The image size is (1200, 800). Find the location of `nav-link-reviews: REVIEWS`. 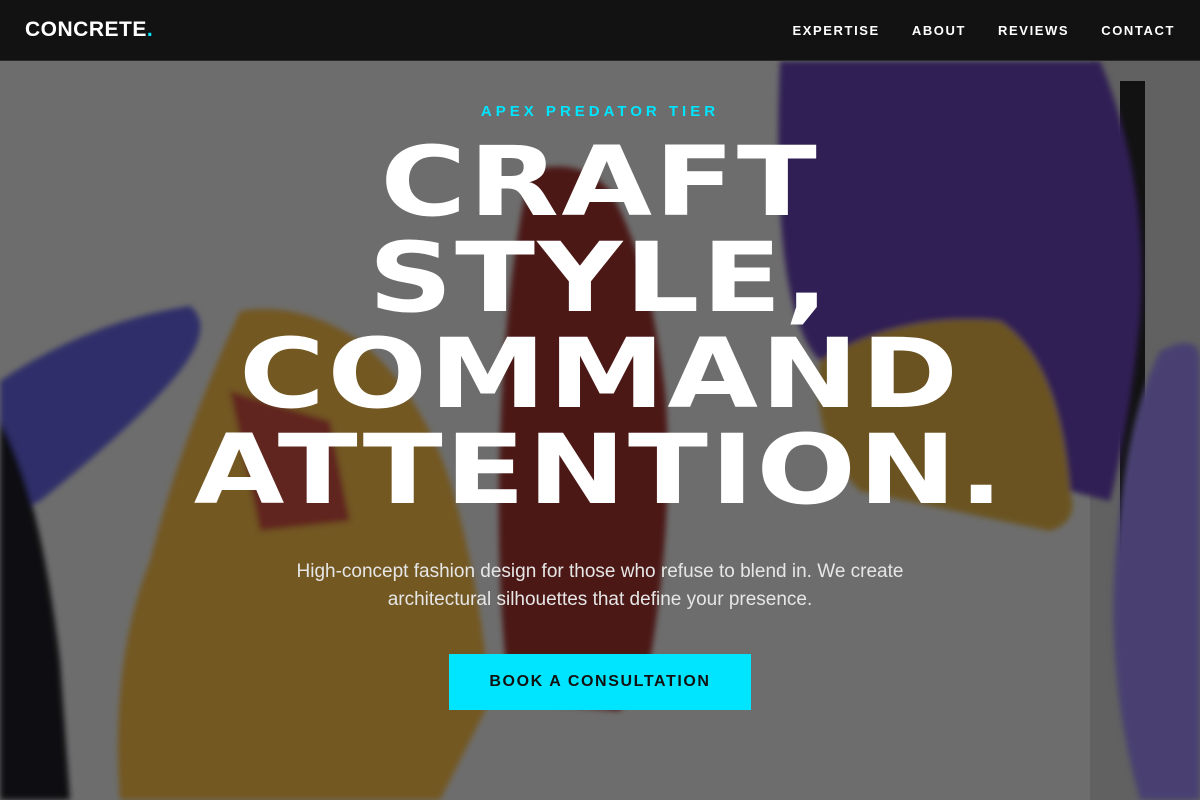

nav-link-reviews: REVIEWS is located at coordinates (1033, 30).